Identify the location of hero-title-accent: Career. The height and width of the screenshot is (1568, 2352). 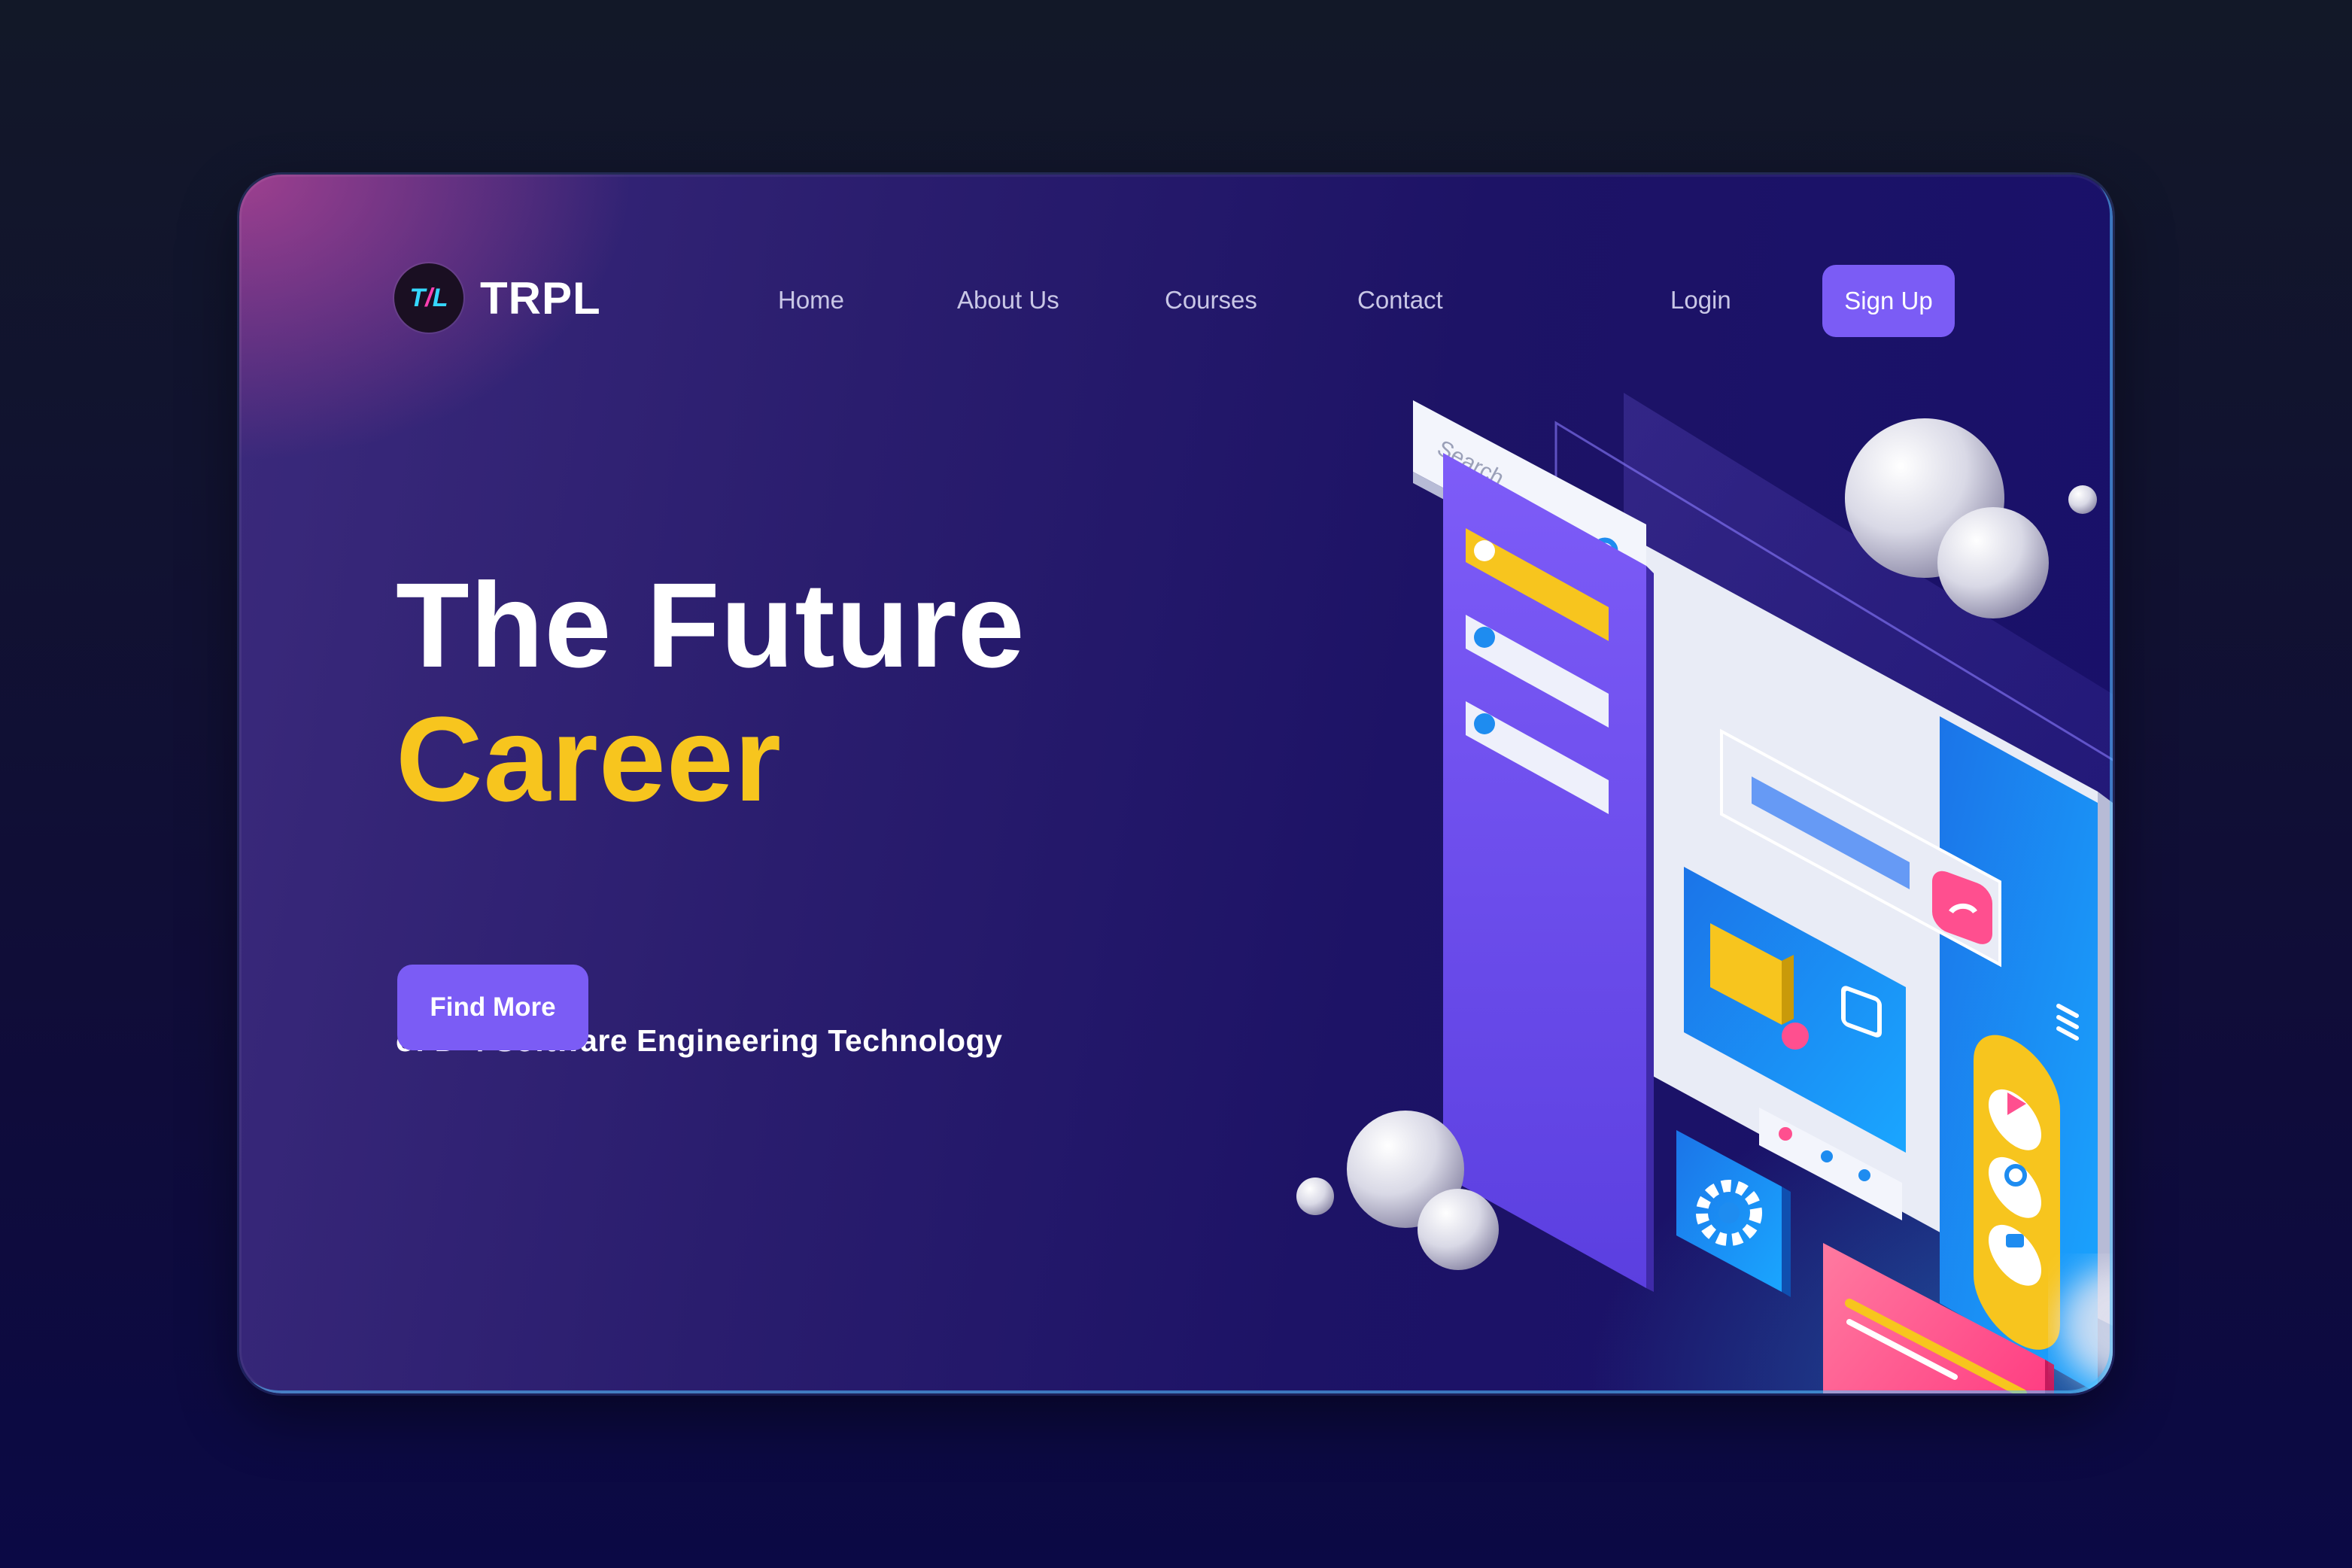
(589, 758).